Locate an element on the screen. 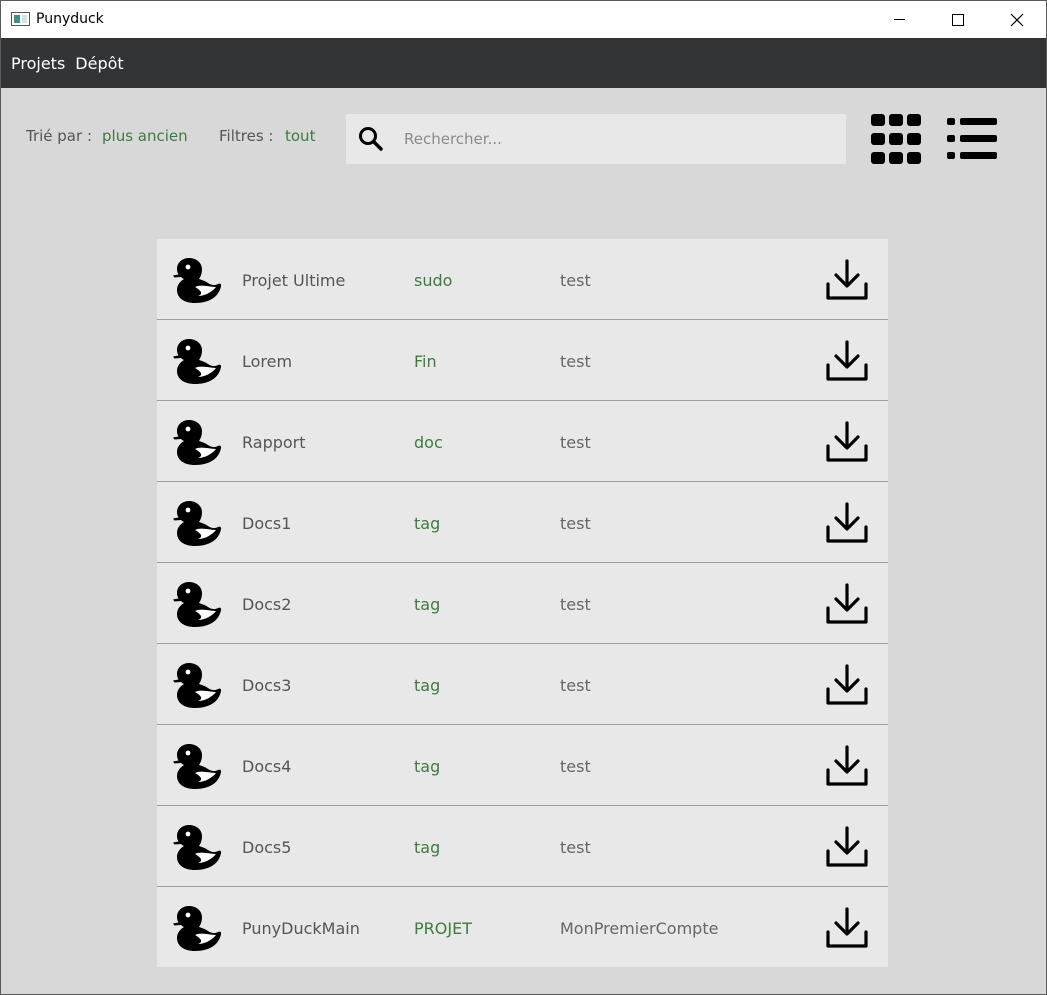  project-row: Docs2 tag test is located at coordinates (522, 603).